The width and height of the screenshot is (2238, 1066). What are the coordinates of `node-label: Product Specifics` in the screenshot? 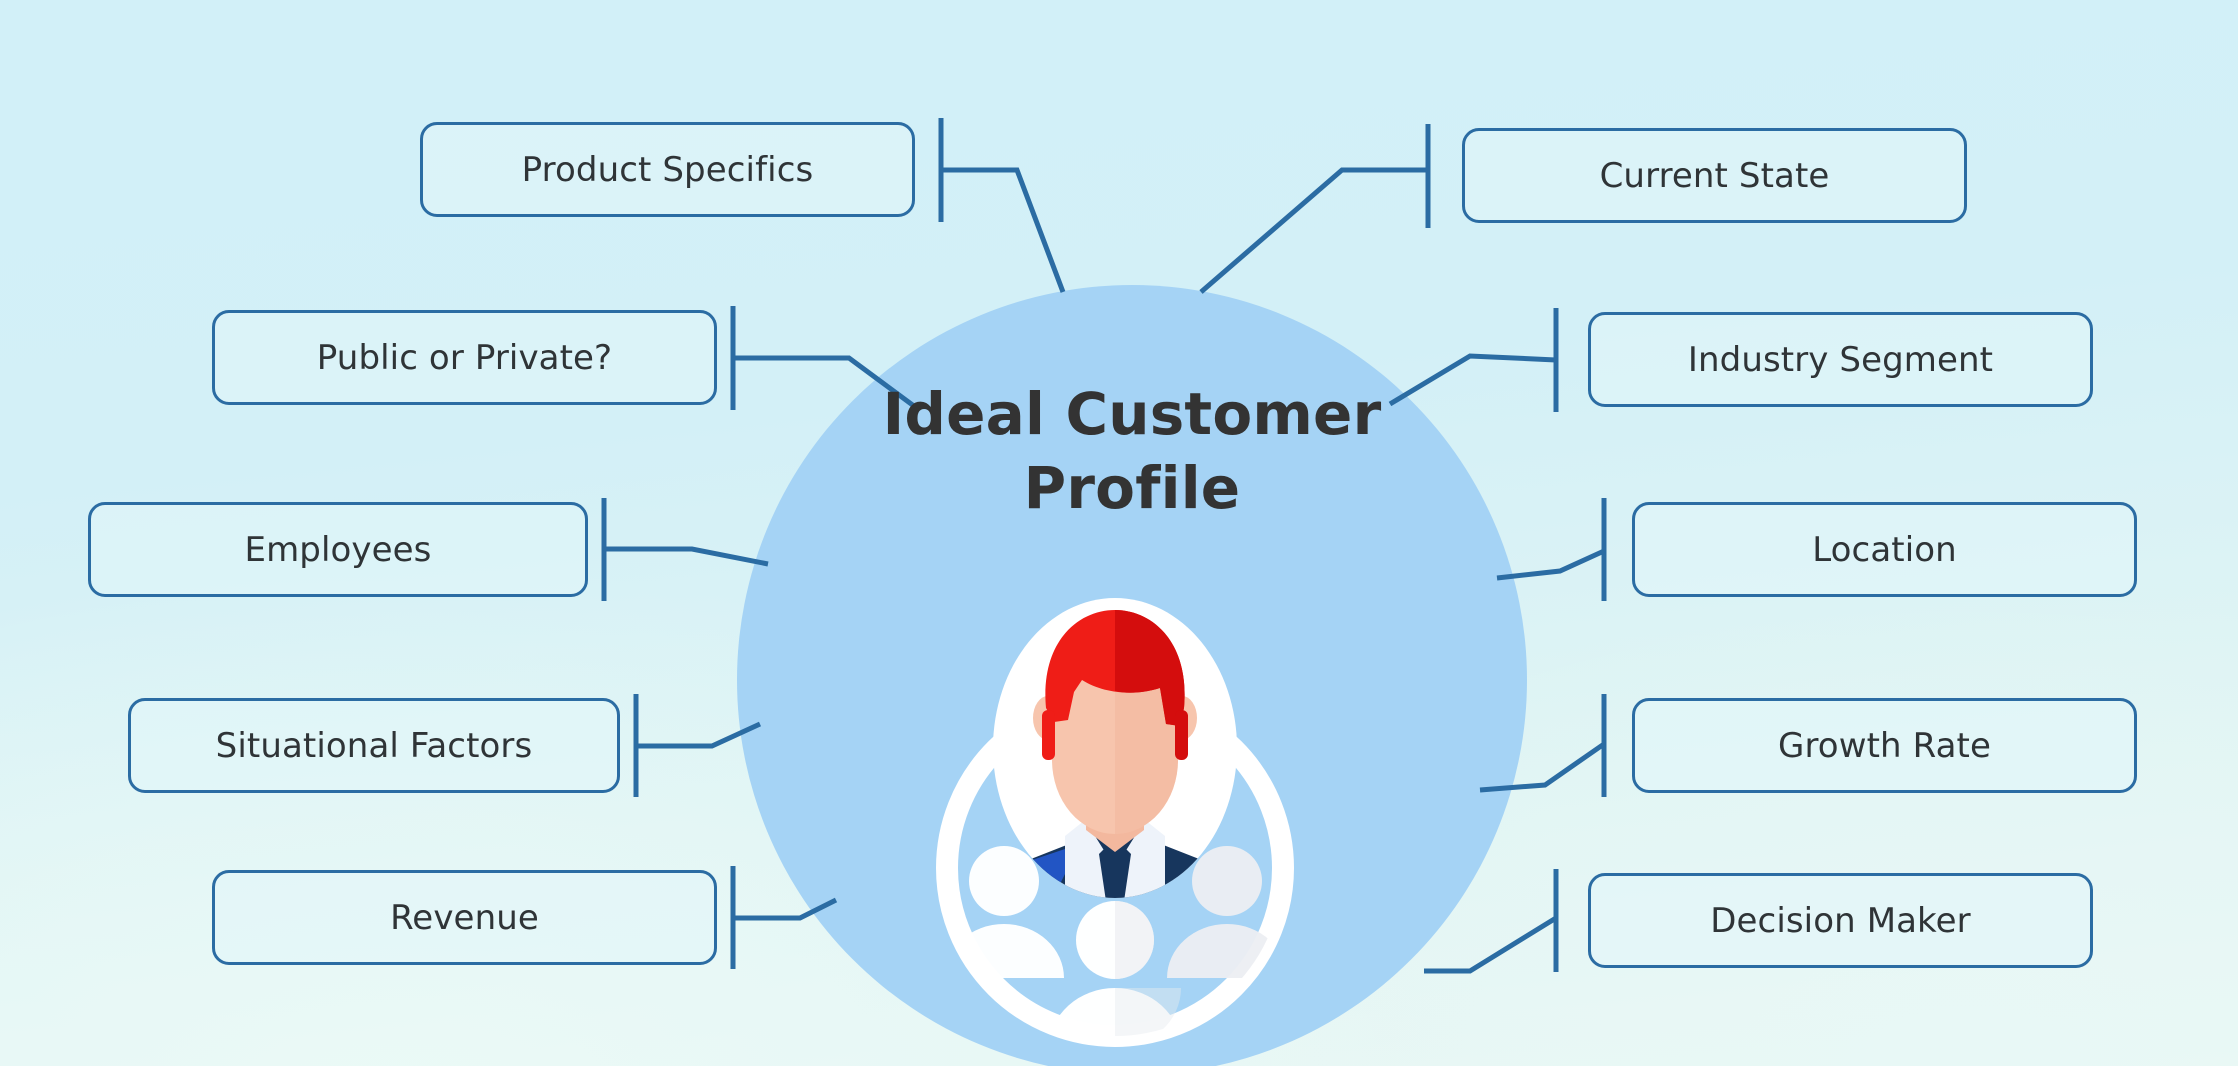 It's located at (667, 169).